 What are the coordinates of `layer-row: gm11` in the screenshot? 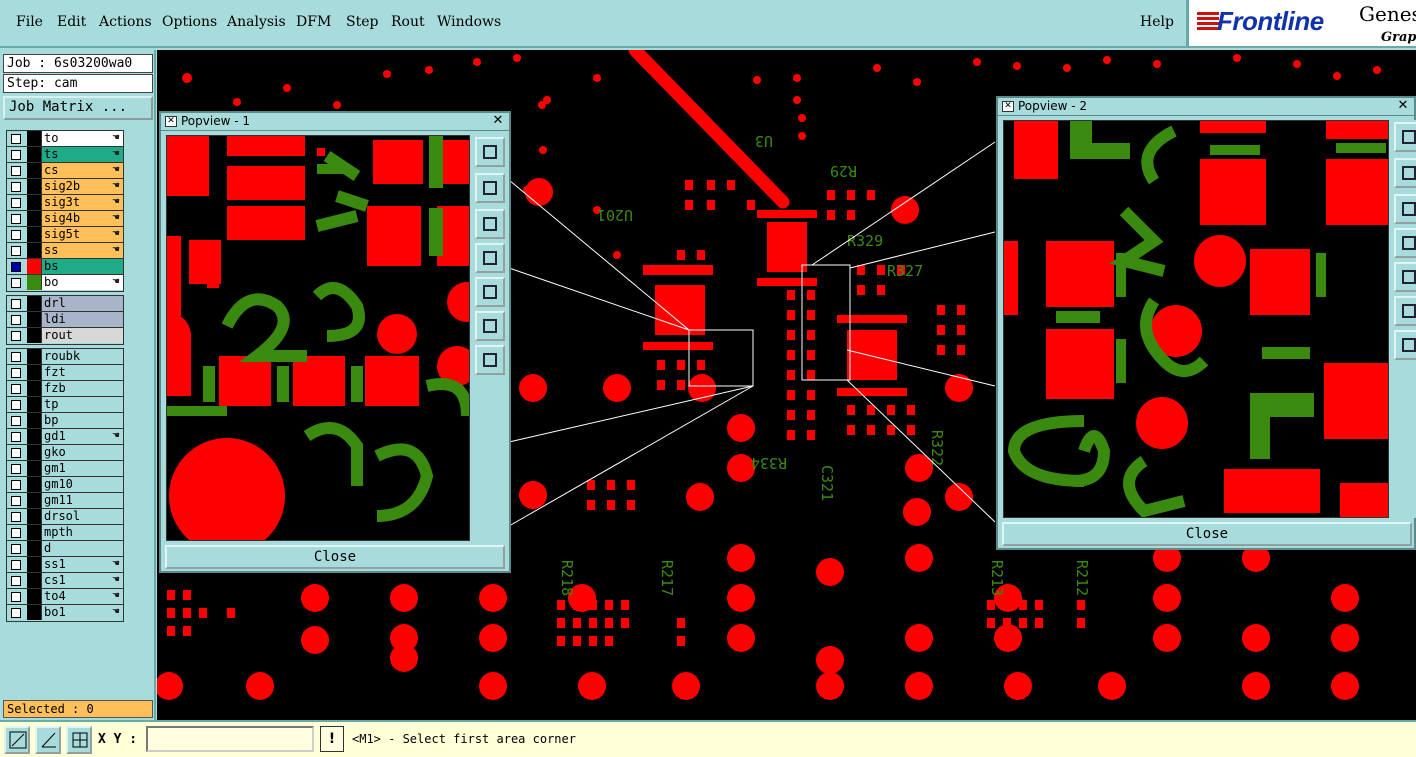 It's located at (65, 501).